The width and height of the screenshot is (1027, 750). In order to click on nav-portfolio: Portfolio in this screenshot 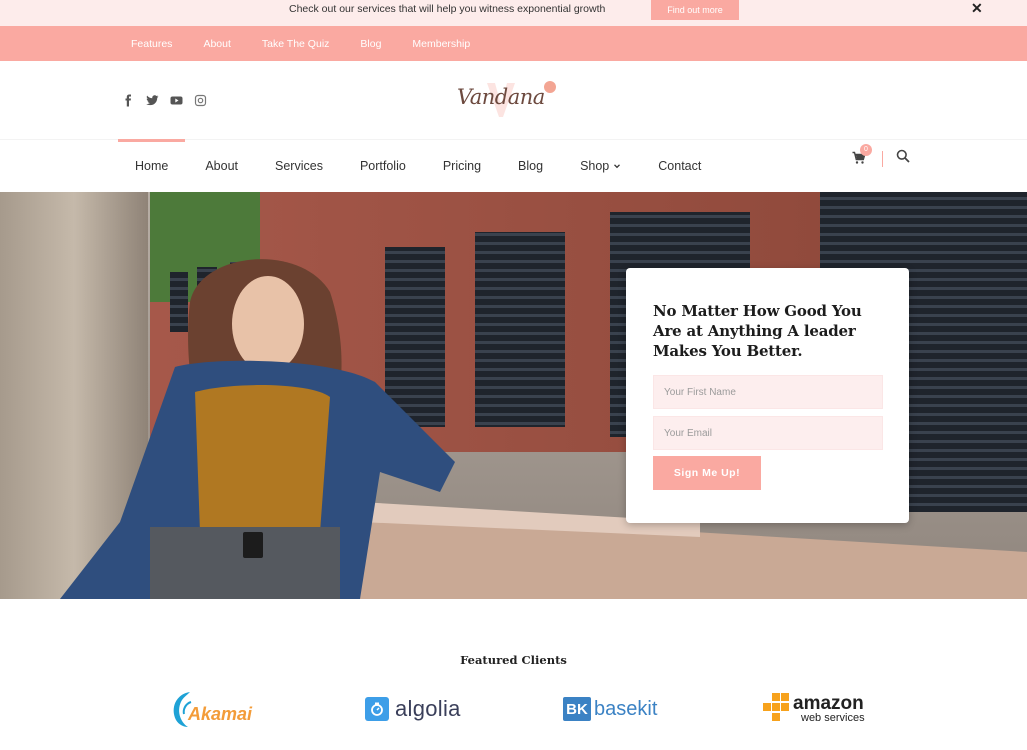, I will do `click(383, 166)`.